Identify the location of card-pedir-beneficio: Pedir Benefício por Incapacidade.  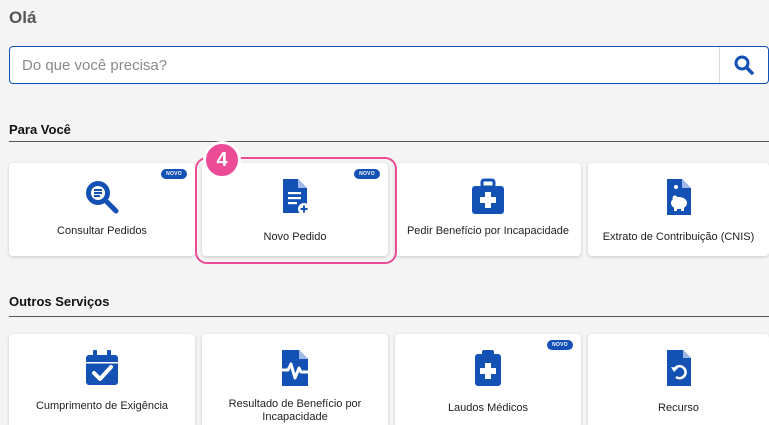
(488, 209).